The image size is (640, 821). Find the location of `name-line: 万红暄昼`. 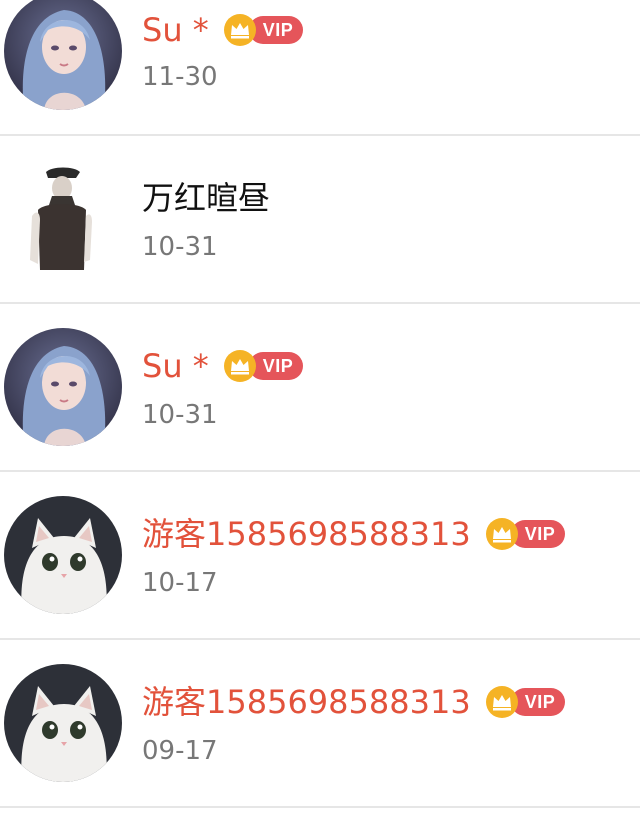

name-line: 万红暄昼 is located at coordinates (206, 198).